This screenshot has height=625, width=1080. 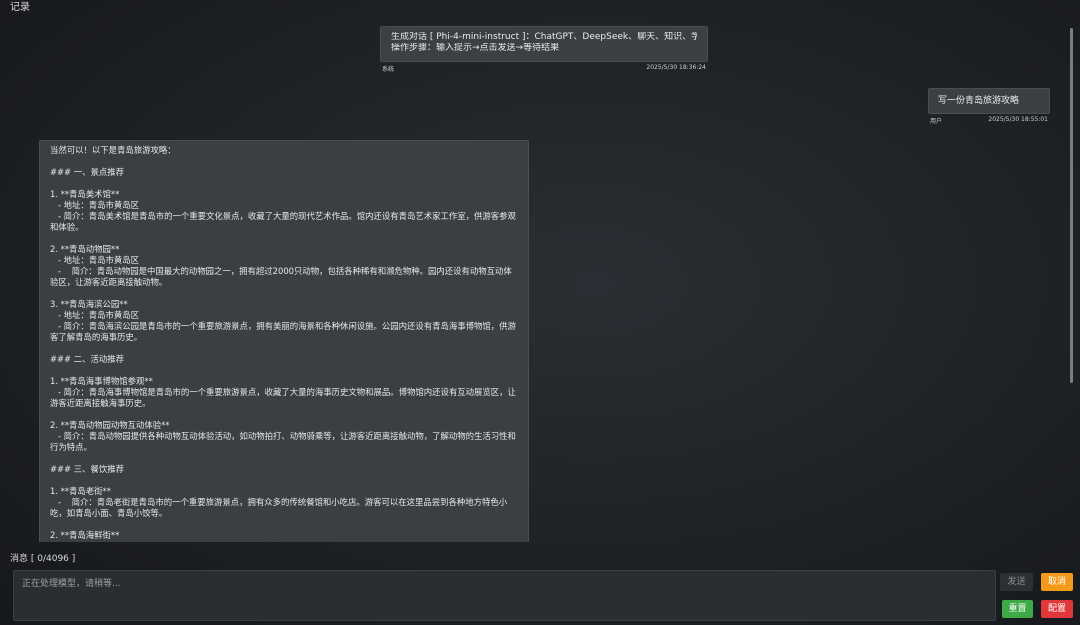 I want to click on assistant-message-line: 当然可以！以下是青岛旅游攻略：, so click(x=113, y=150).